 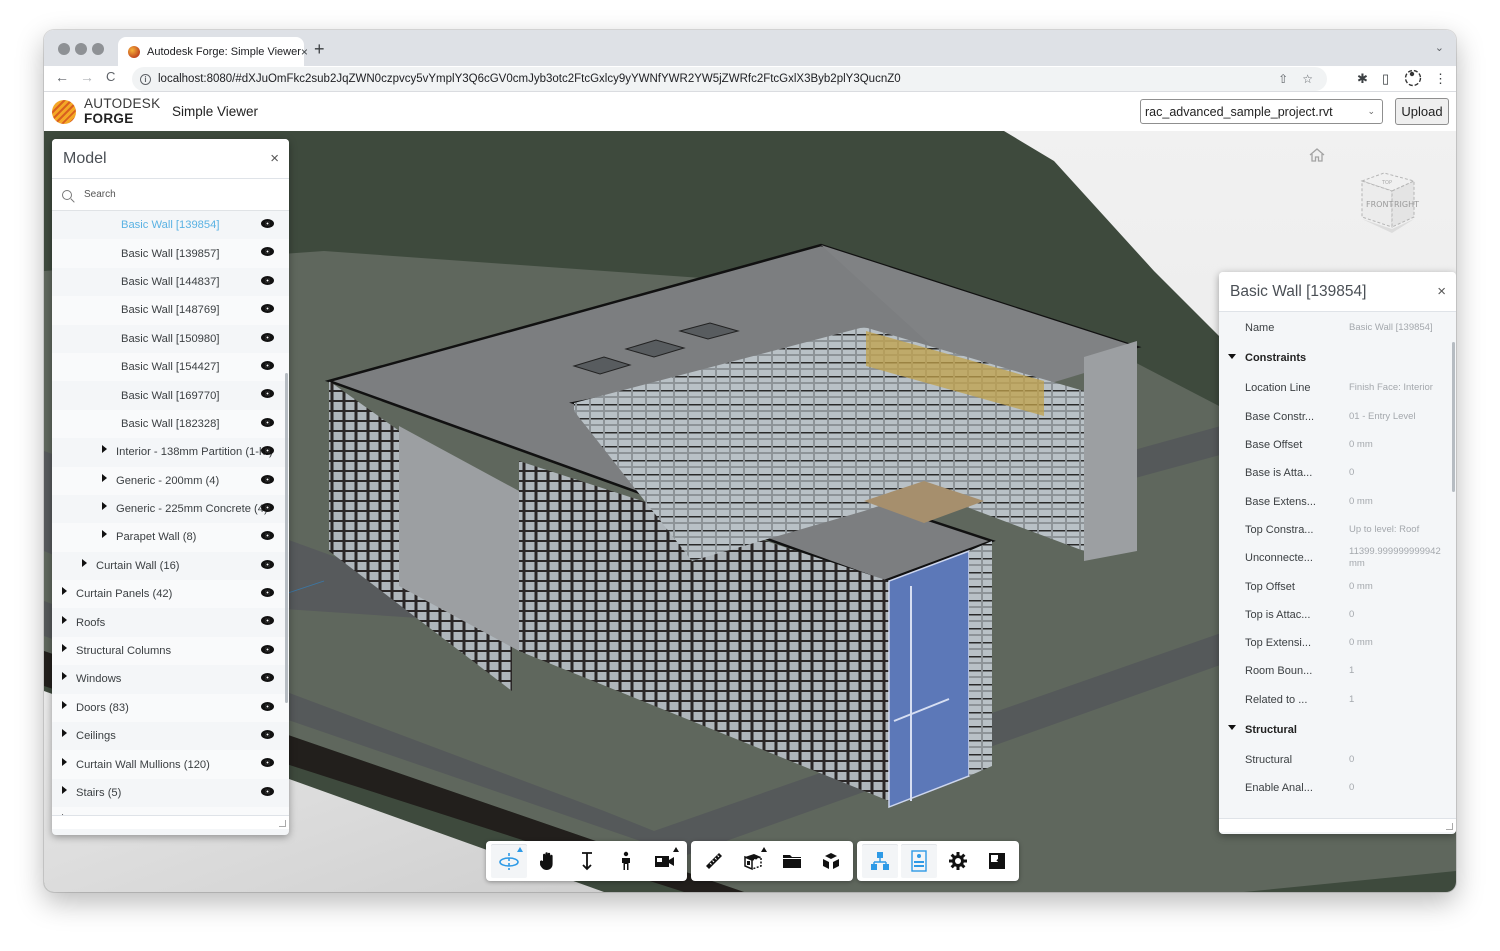 I want to click on pan-button, so click(x=548, y=861).